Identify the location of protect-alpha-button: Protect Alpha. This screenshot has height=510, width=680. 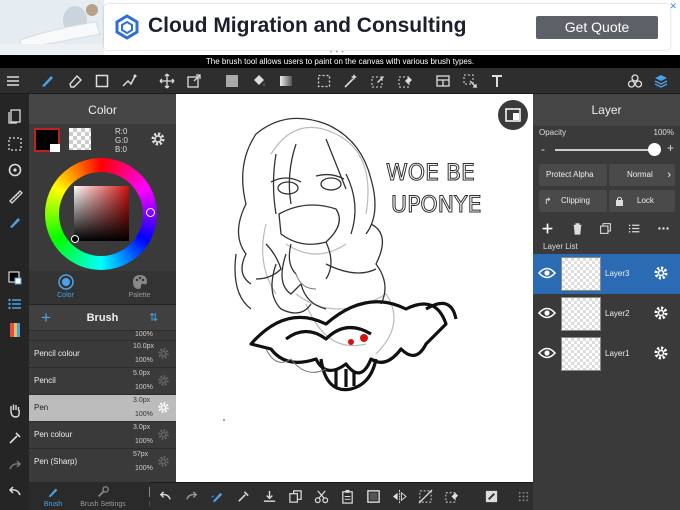
(573, 175).